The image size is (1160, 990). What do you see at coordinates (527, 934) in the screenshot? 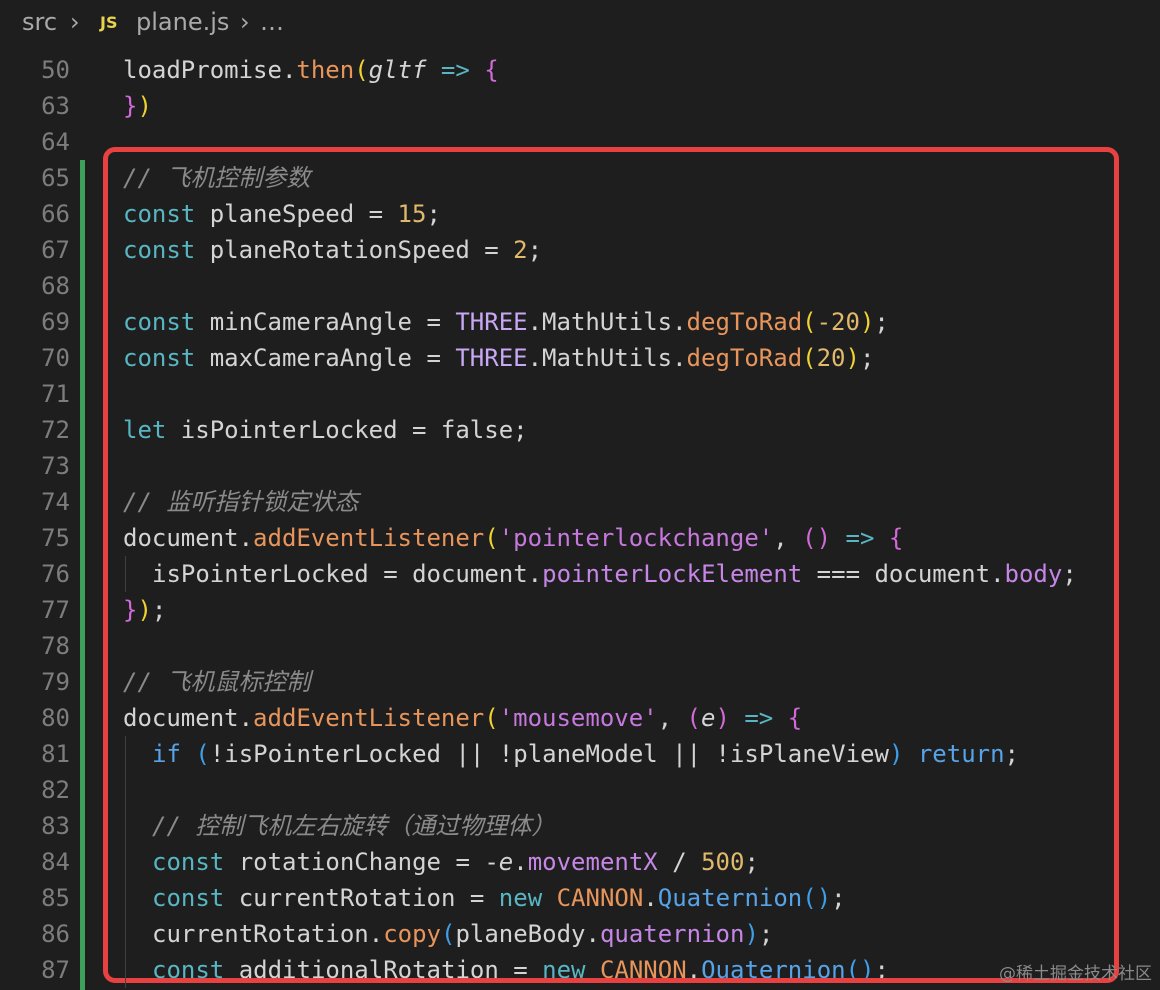
I see `code-token: planeBody.` at bounding box center [527, 934].